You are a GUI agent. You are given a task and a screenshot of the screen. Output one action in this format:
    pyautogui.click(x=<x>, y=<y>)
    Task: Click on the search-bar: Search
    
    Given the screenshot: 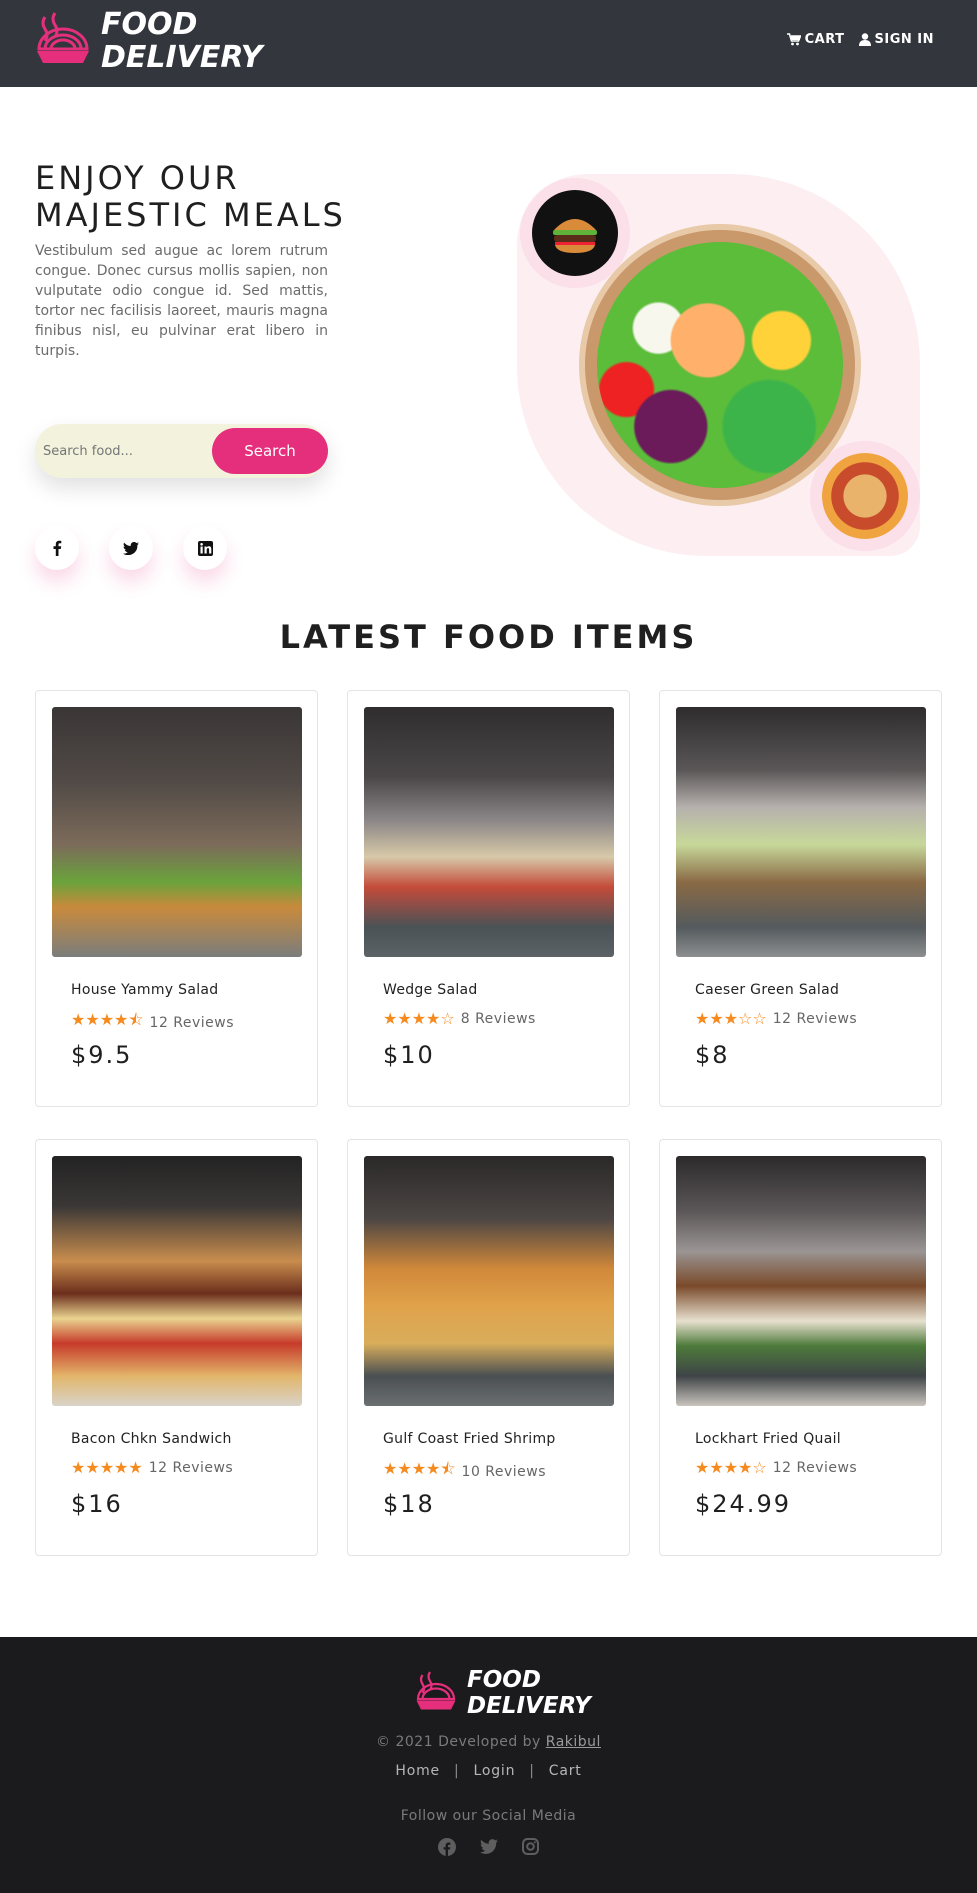 What is the action you would take?
    pyautogui.click(x=181, y=451)
    